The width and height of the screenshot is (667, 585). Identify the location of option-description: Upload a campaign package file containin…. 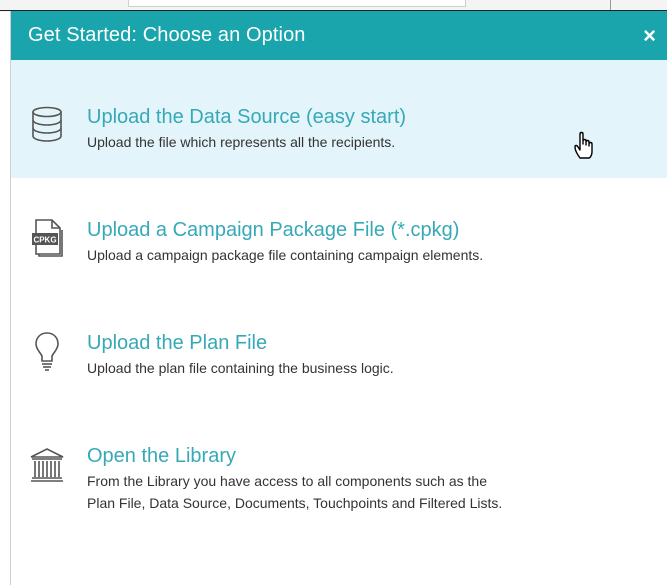
(285, 255).